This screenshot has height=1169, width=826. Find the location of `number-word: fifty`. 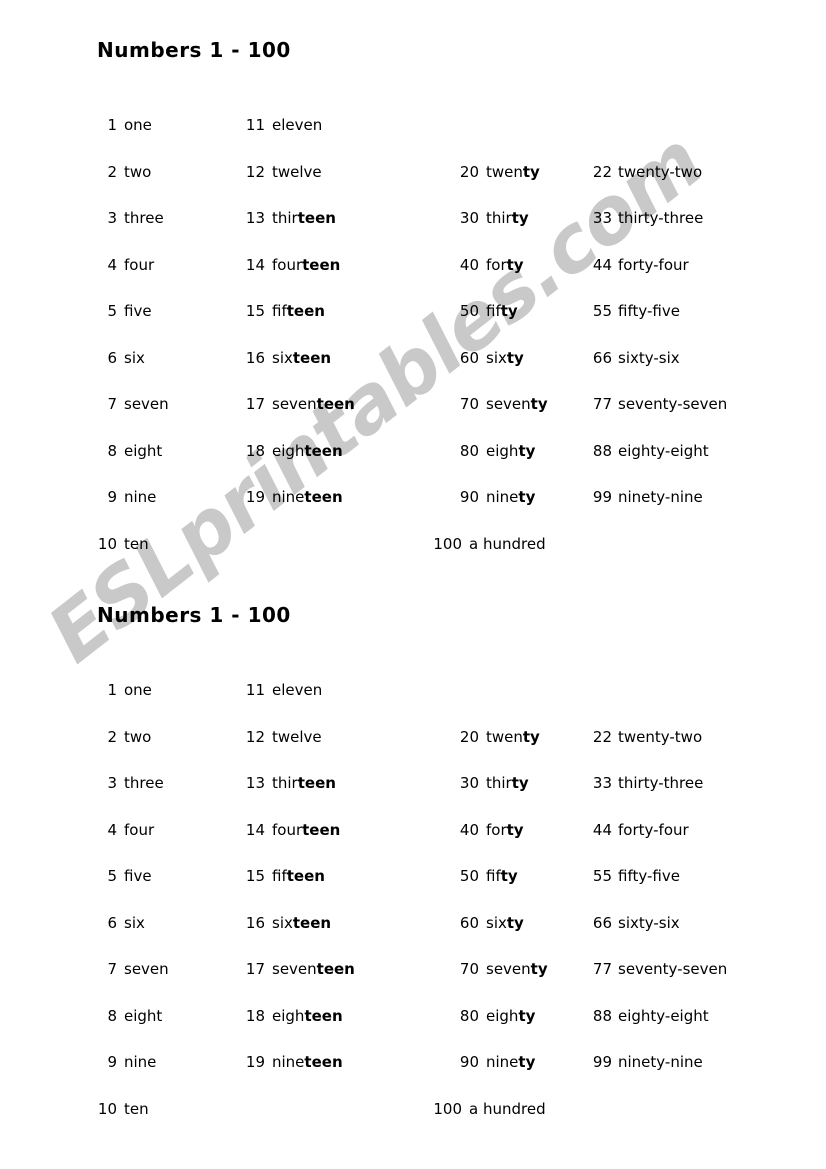

number-word: fifty is located at coordinates (502, 311).